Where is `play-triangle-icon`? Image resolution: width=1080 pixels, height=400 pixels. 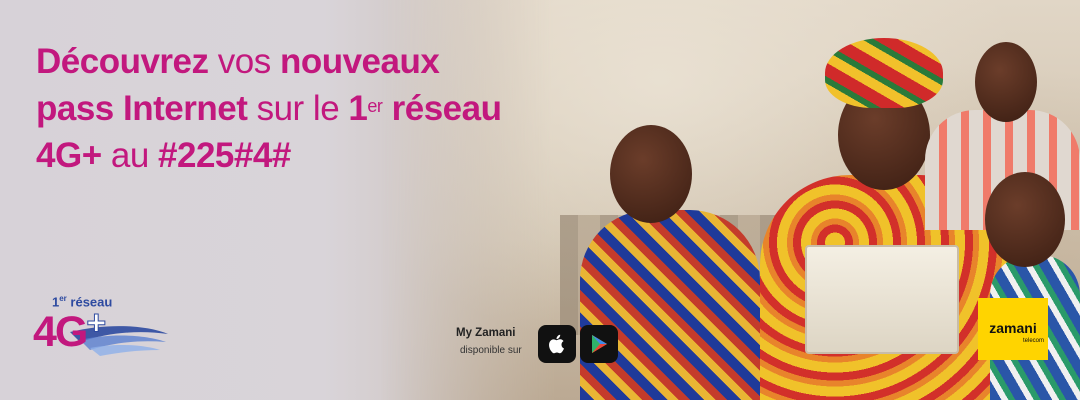
play-triangle-icon is located at coordinates (599, 344).